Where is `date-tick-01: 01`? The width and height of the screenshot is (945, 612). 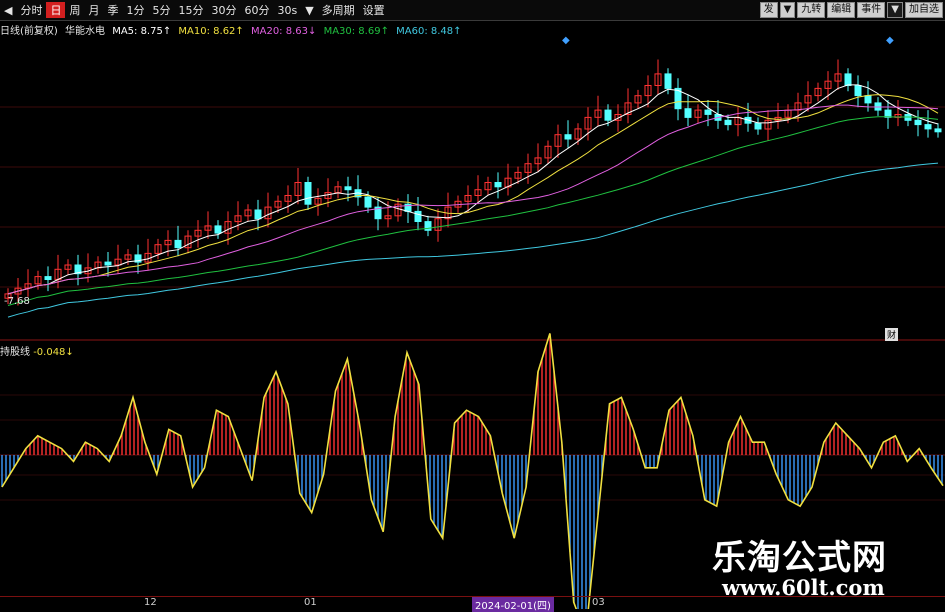
date-tick-01: 01 is located at coordinates (310, 602).